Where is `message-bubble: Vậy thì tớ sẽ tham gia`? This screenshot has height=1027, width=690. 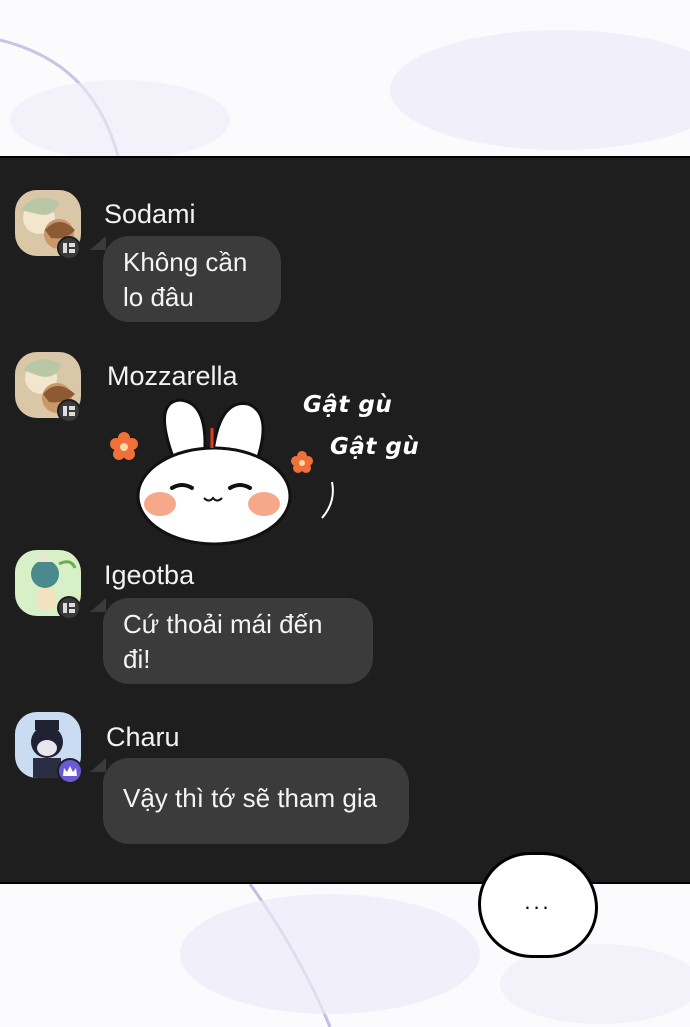 message-bubble: Vậy thì tớ sẽ tham gia is located at coordinates (256, 801).